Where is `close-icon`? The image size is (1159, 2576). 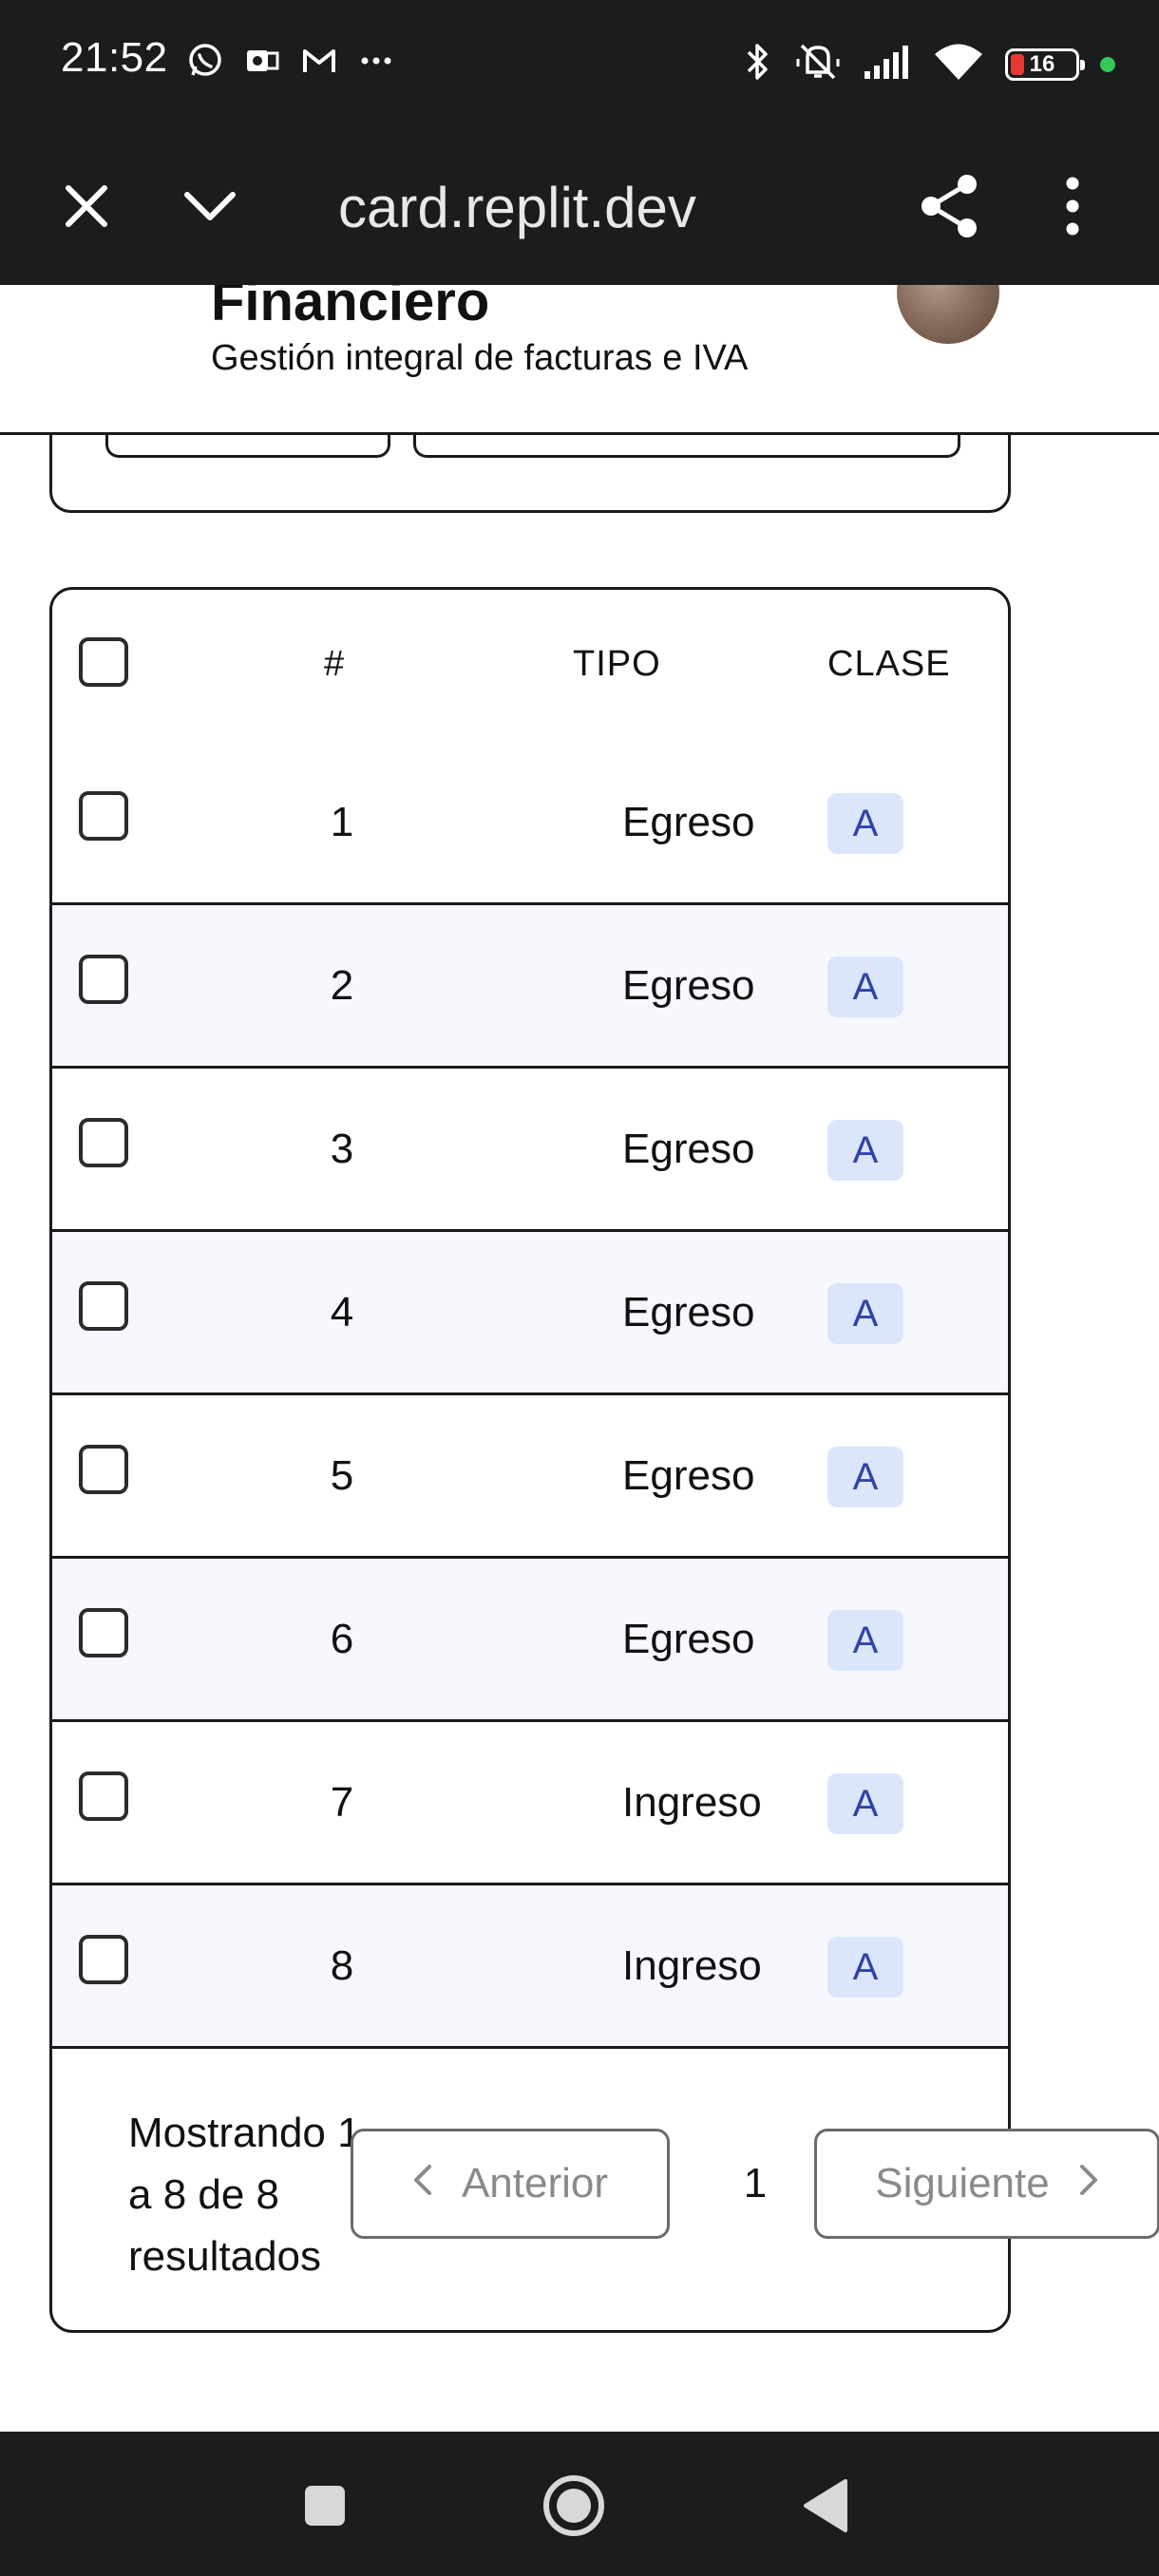
close-icon is located at coordinates (86, 208).